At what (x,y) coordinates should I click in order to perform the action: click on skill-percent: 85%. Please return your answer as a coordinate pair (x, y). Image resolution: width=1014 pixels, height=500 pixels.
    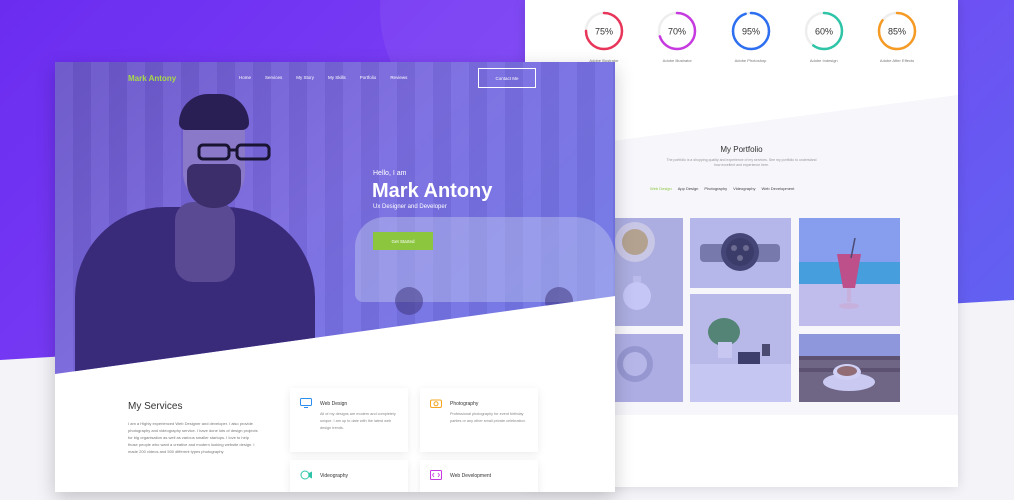
    Looking at the image, I should click on (897, 32).